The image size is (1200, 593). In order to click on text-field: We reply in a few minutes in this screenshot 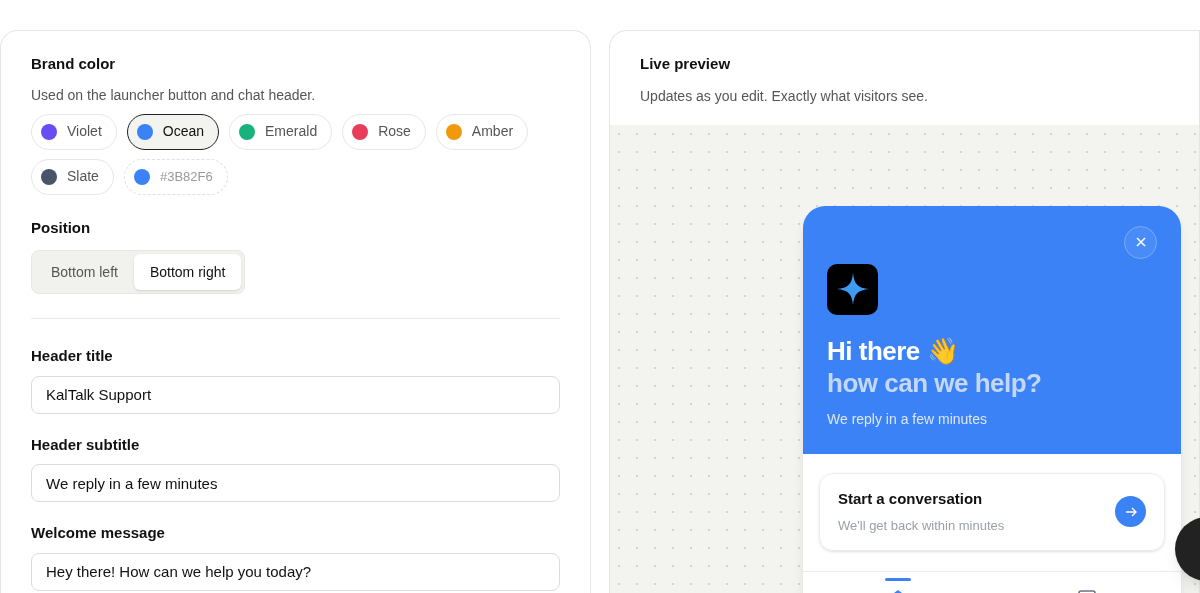, I will do `click(295, 483)`.